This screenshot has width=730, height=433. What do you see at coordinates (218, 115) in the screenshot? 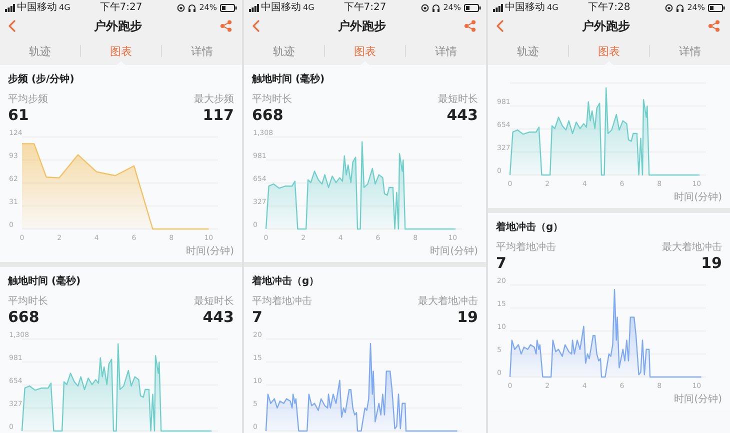
I see `stat-value: 117` at bounding box center [218, 115].